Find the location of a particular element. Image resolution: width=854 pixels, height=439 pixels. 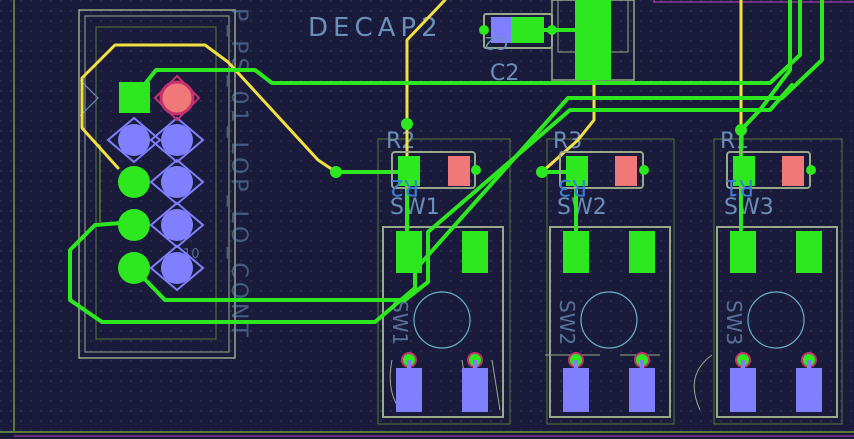

sw2-bottom-label: SW2 is located at coordinates (567, 322).